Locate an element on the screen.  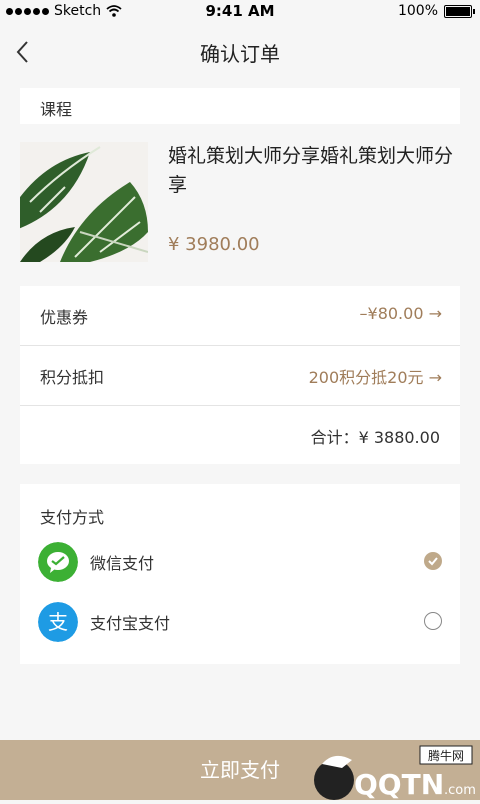
battery-group: 100% is located at coordinates (436, 11).